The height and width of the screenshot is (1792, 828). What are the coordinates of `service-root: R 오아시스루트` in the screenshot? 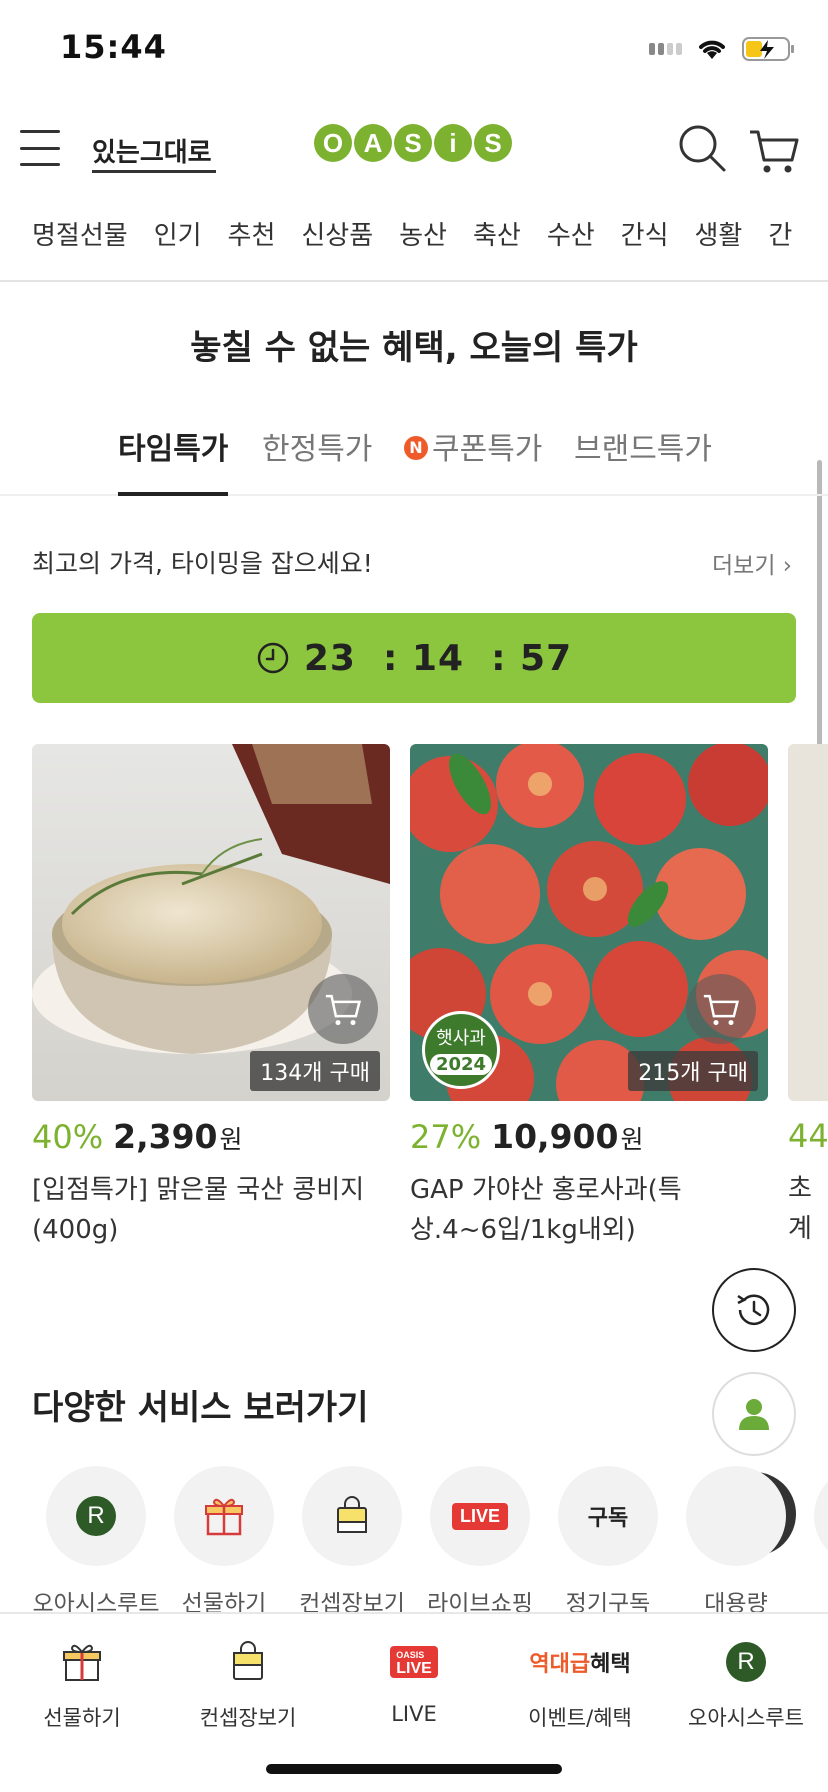 It's located at (96, 1541).